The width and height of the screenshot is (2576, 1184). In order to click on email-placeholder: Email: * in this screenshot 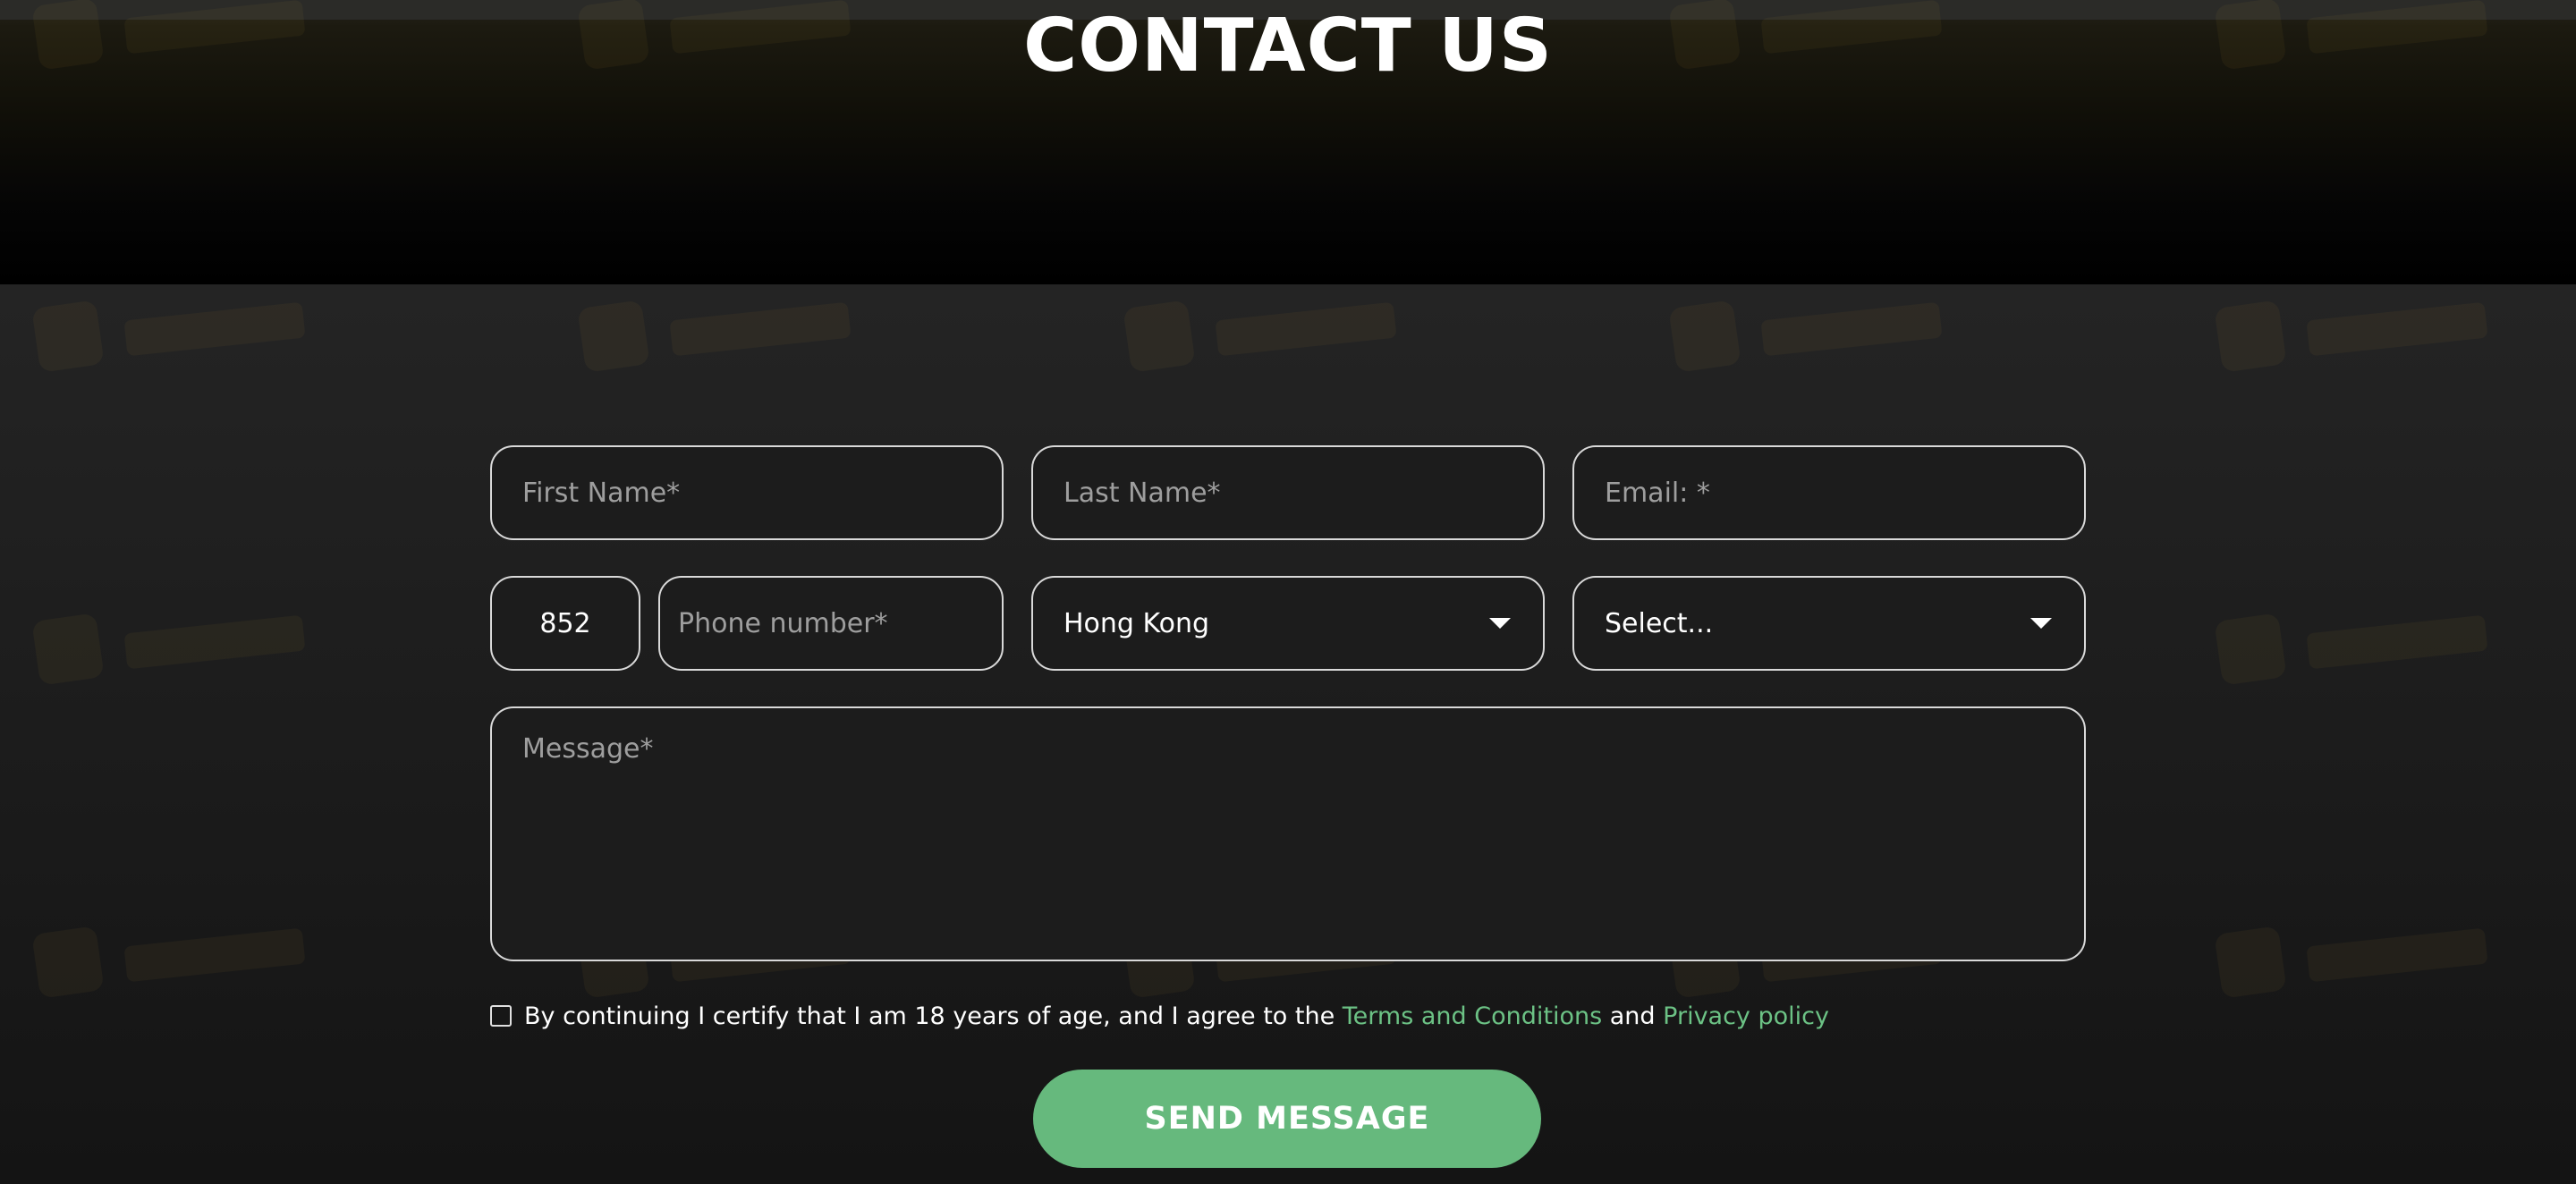, I will do `click(1657, 493)`.